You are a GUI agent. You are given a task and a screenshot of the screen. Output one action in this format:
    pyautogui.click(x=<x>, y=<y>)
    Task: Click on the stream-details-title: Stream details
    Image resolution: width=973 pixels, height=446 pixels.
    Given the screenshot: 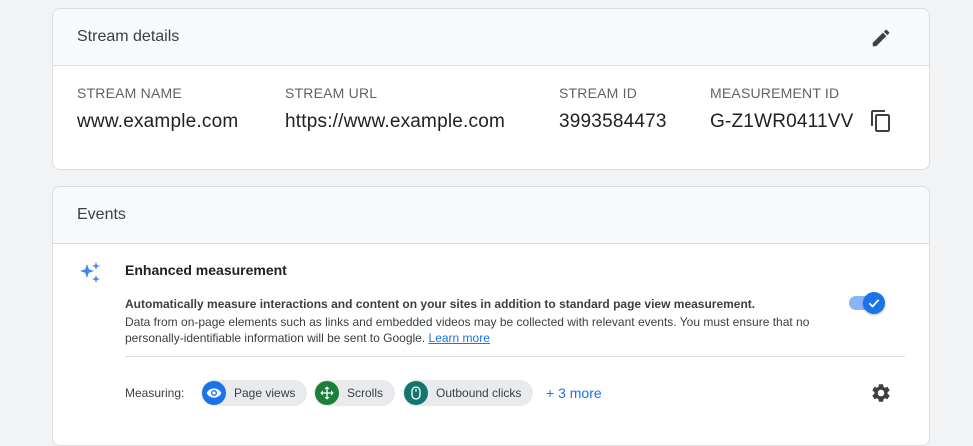 What is the action you would take?
    pyautogui.click(x=128, y=36)
    